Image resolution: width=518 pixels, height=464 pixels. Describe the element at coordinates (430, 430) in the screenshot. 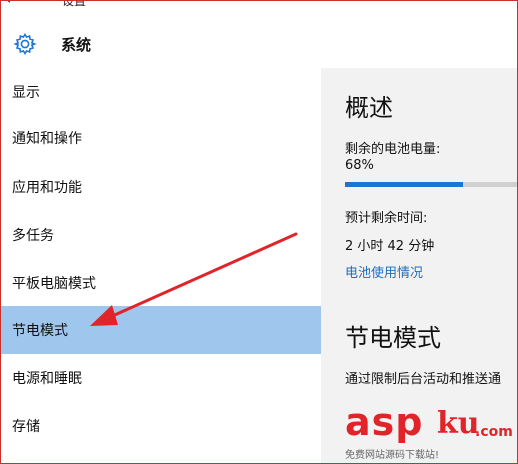

I see `watermark: asp ku .com 免费网站源码下载站!` at that location.